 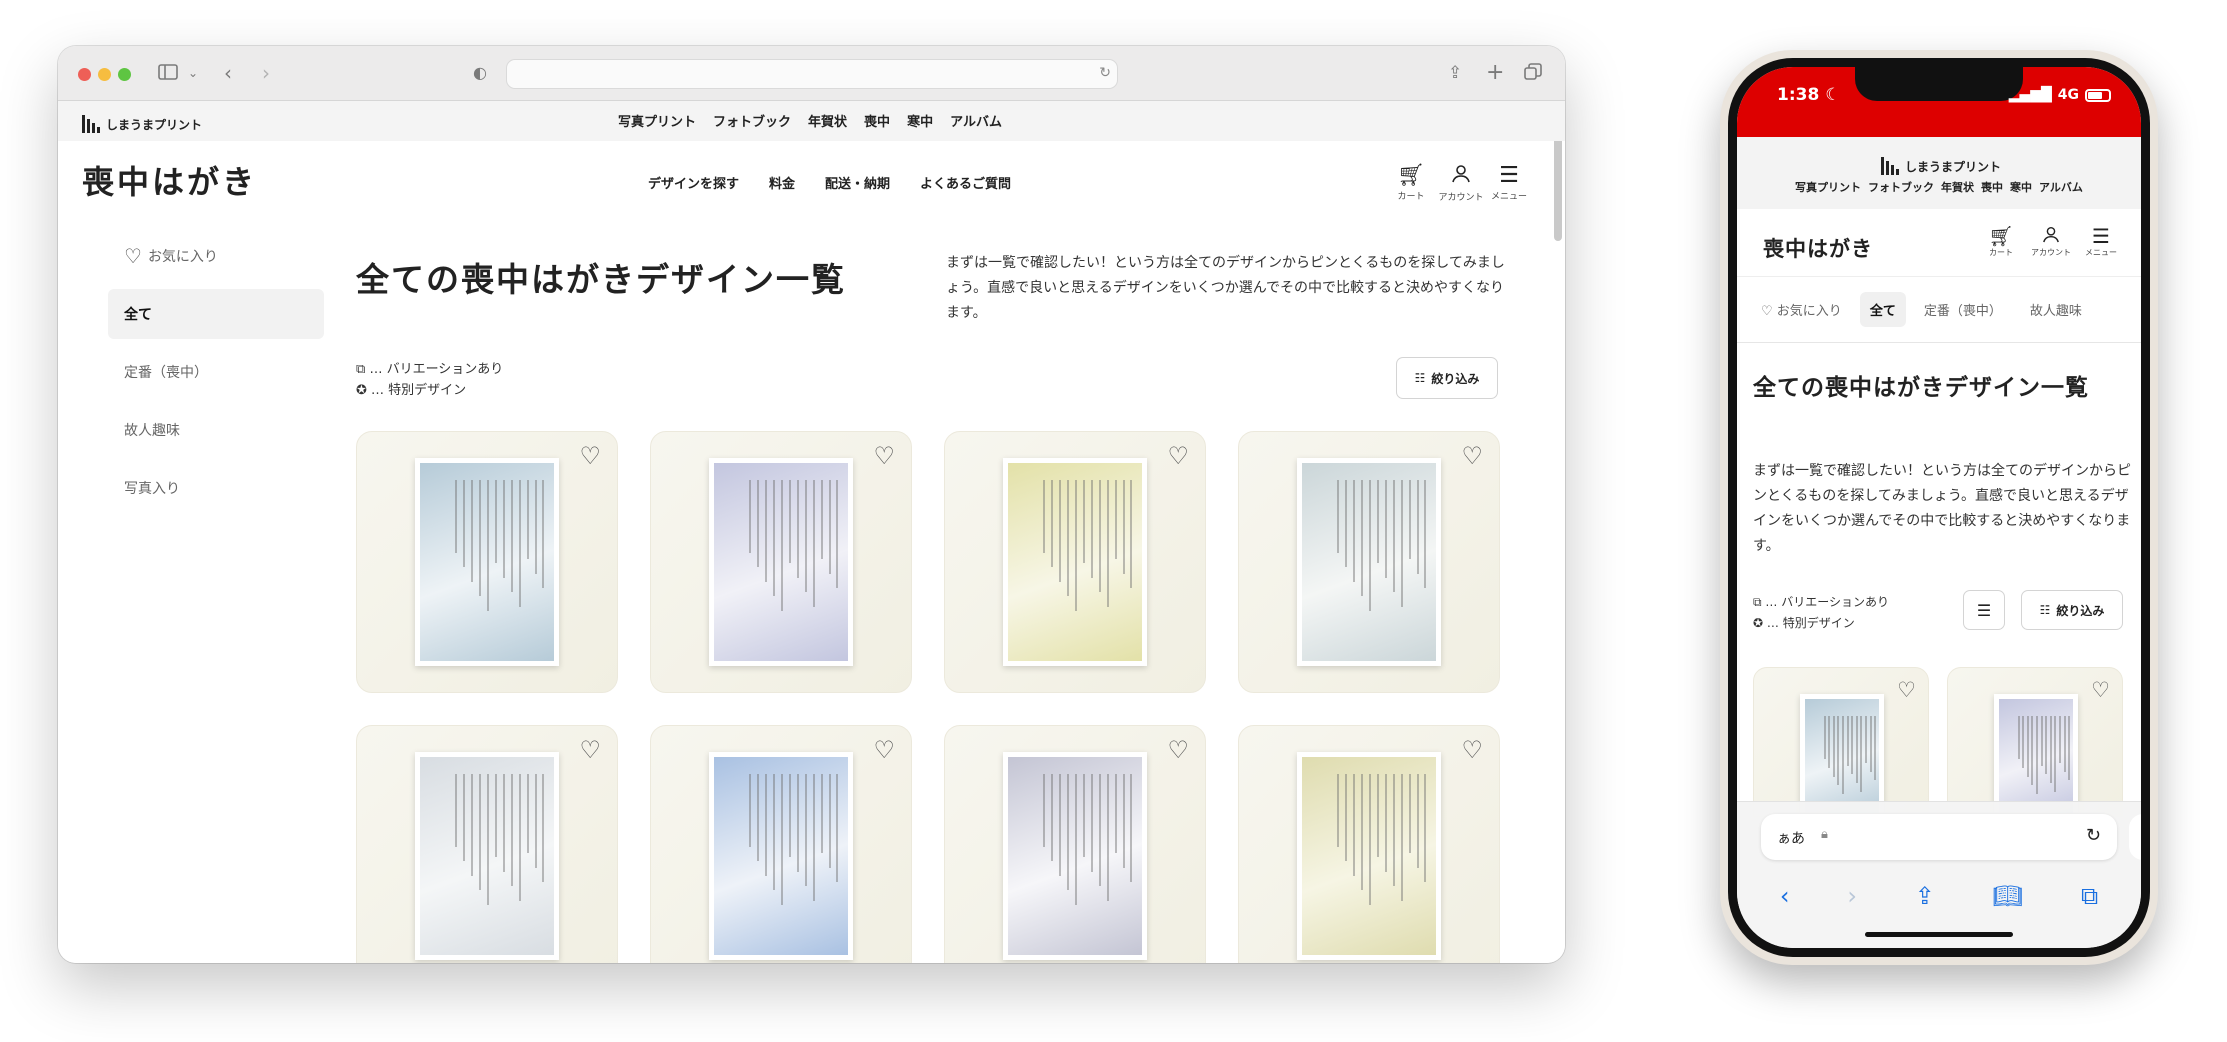 What do you see at coordinates (812, 74) in the screenshot?
I see `address-bar: ↻` at bounding box center [812, 74].